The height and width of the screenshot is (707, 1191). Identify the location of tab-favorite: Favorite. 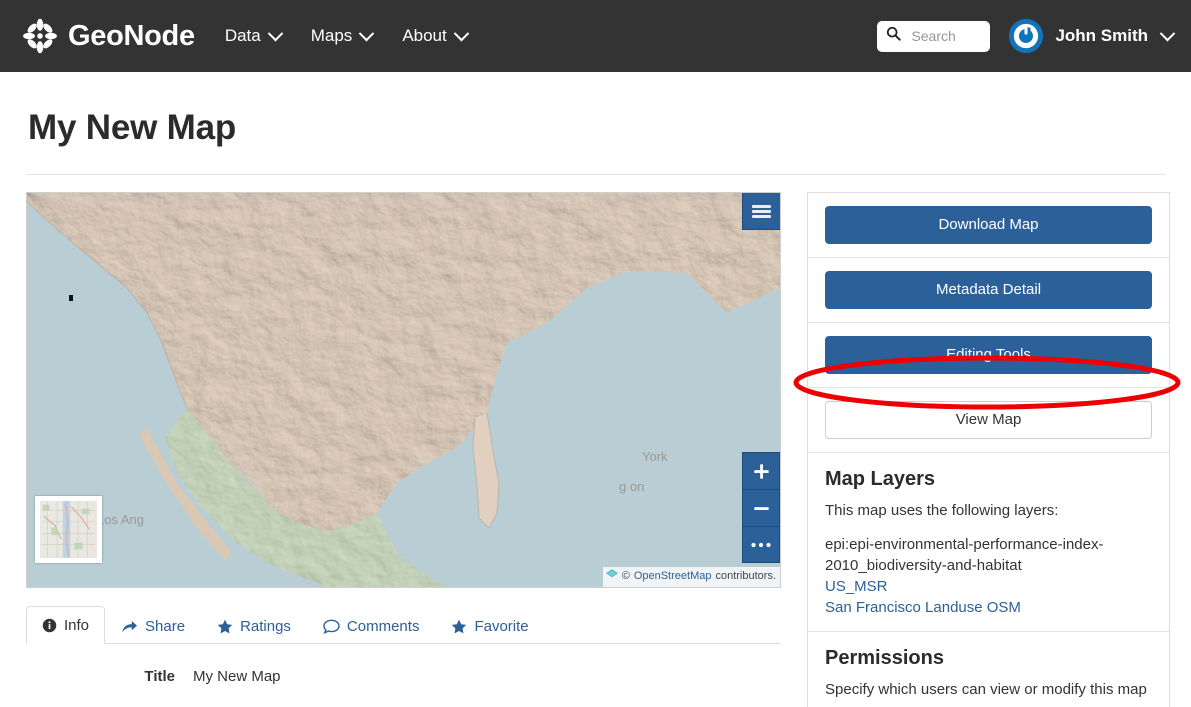
(489, 625).